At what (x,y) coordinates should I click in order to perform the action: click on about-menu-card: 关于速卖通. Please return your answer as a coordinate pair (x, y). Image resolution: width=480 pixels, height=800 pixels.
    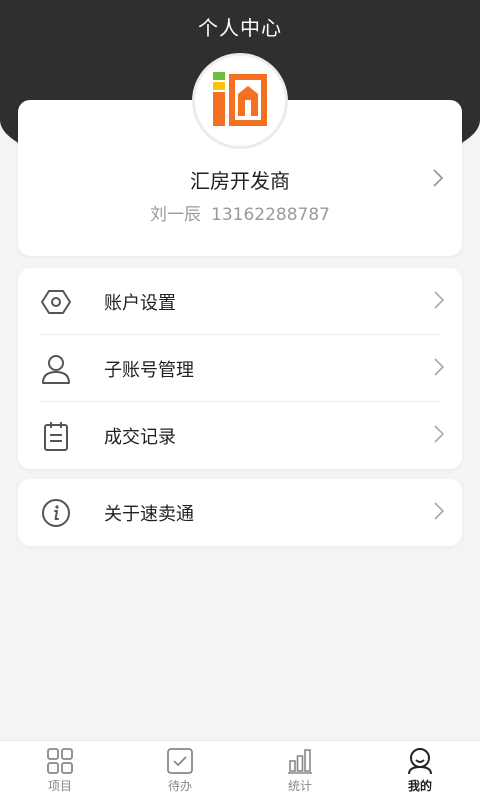
    Looking at the image, I should click on (240, 512).